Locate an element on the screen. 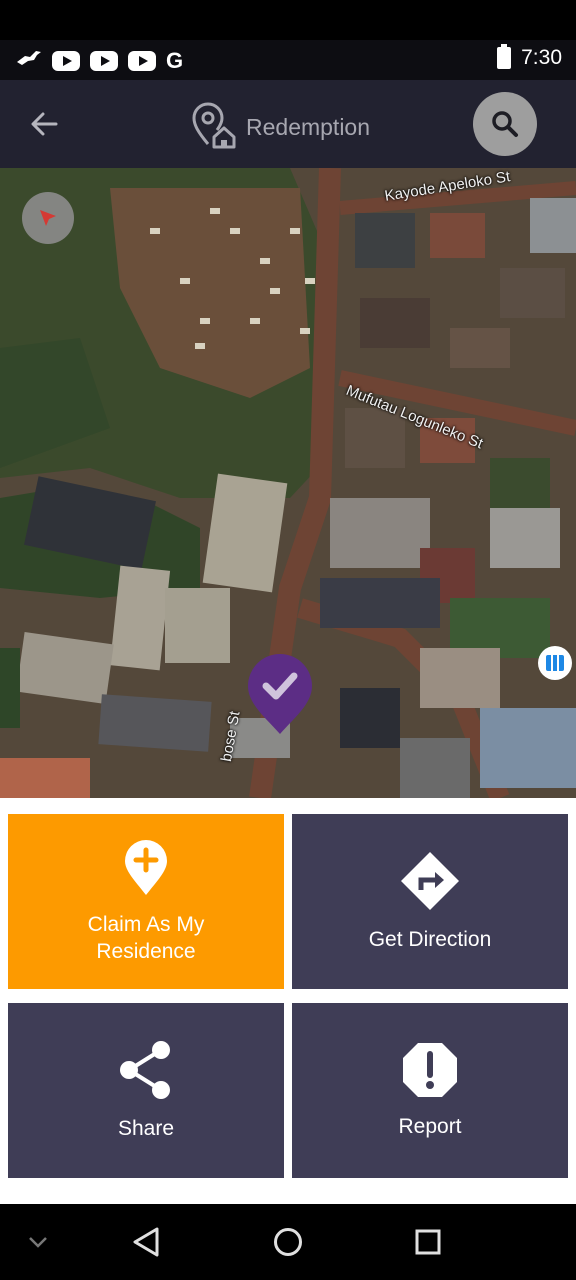 Image resolution: width=576 pixels, height=1280 pixels. get-direction-button: Get Direction is located at coordinates (430, 901).